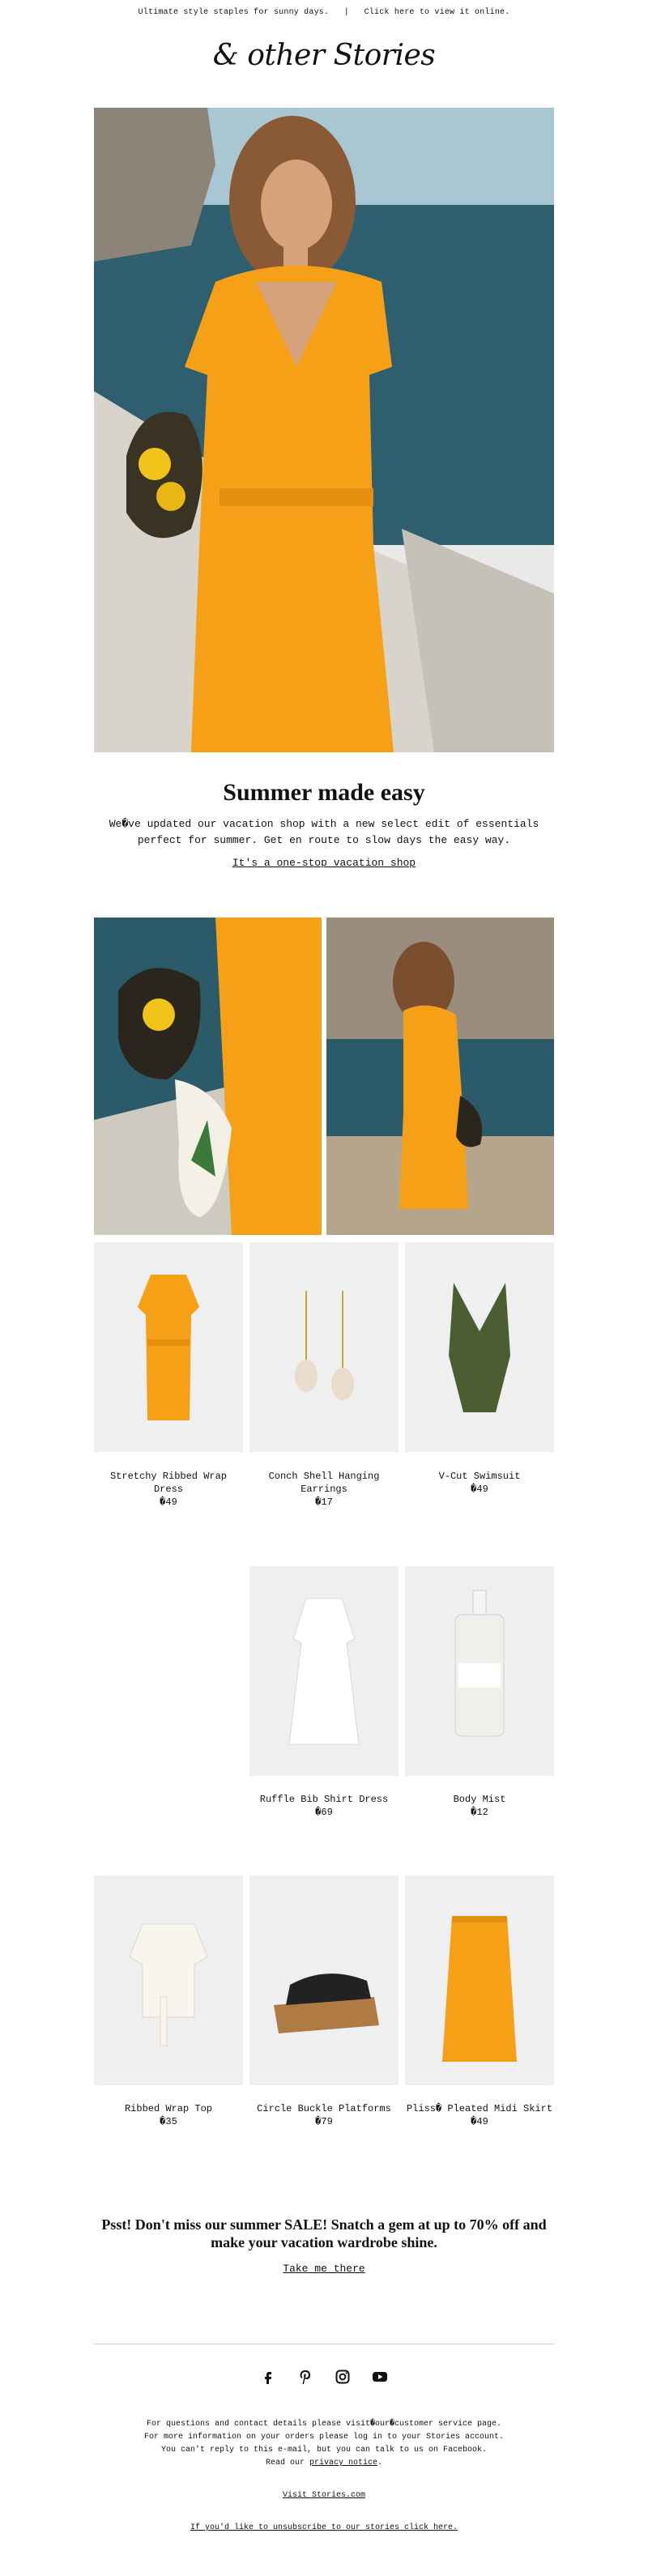 The width and height of the screenshot is (648, 2576). What do you see at coordinates (208, 1076) in the screenshot?
I see `lifestyle-image-left` at bounding box center [208, 1076].